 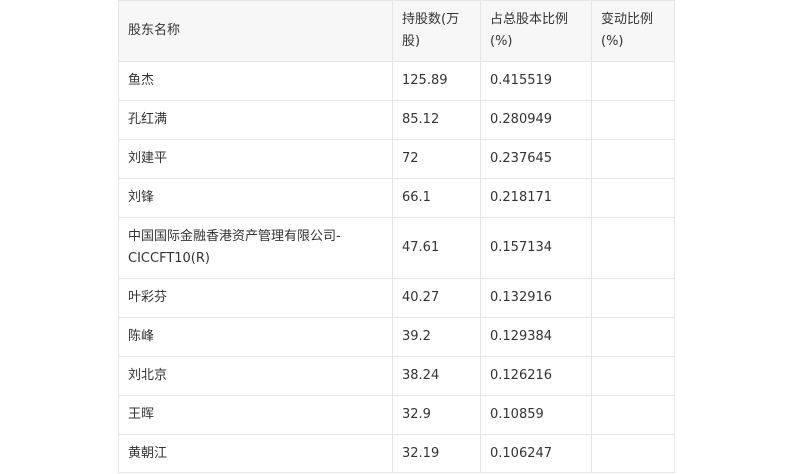 What do you see at coordinates (536, 31) in the screenshot?
I see `header-ratio: 占总股本比例(%)` at bounding box center [536, 31].